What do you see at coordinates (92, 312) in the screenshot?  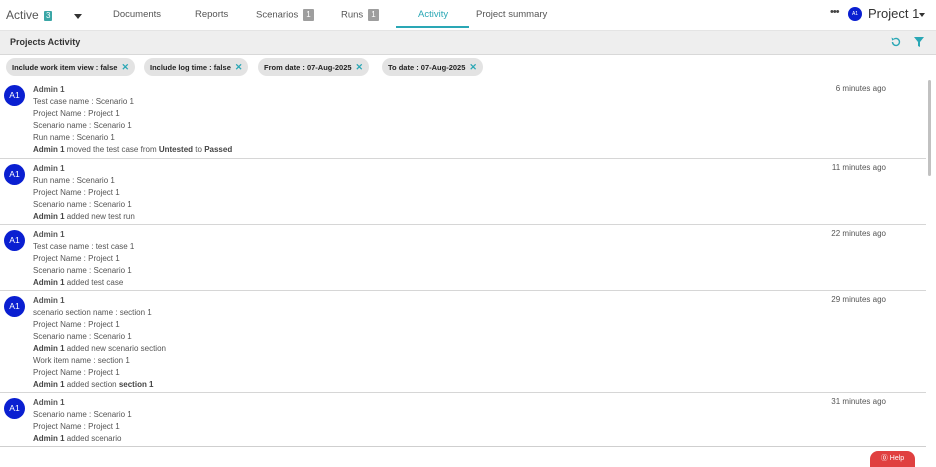 I see `activity-detail: scenario section name : section 1` at bounding box center [92, 312].